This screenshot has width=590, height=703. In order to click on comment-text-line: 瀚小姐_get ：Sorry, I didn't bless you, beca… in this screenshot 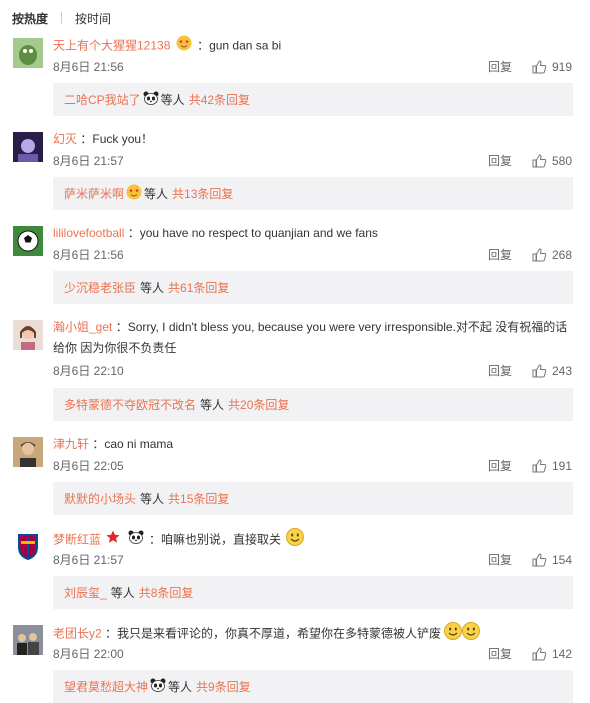, I will do `click(313, 338)`.